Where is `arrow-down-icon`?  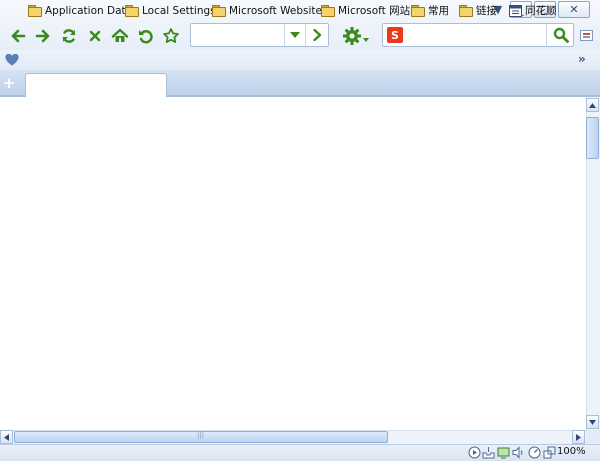
arrow-down-icon is located at coordinates (592, 422).